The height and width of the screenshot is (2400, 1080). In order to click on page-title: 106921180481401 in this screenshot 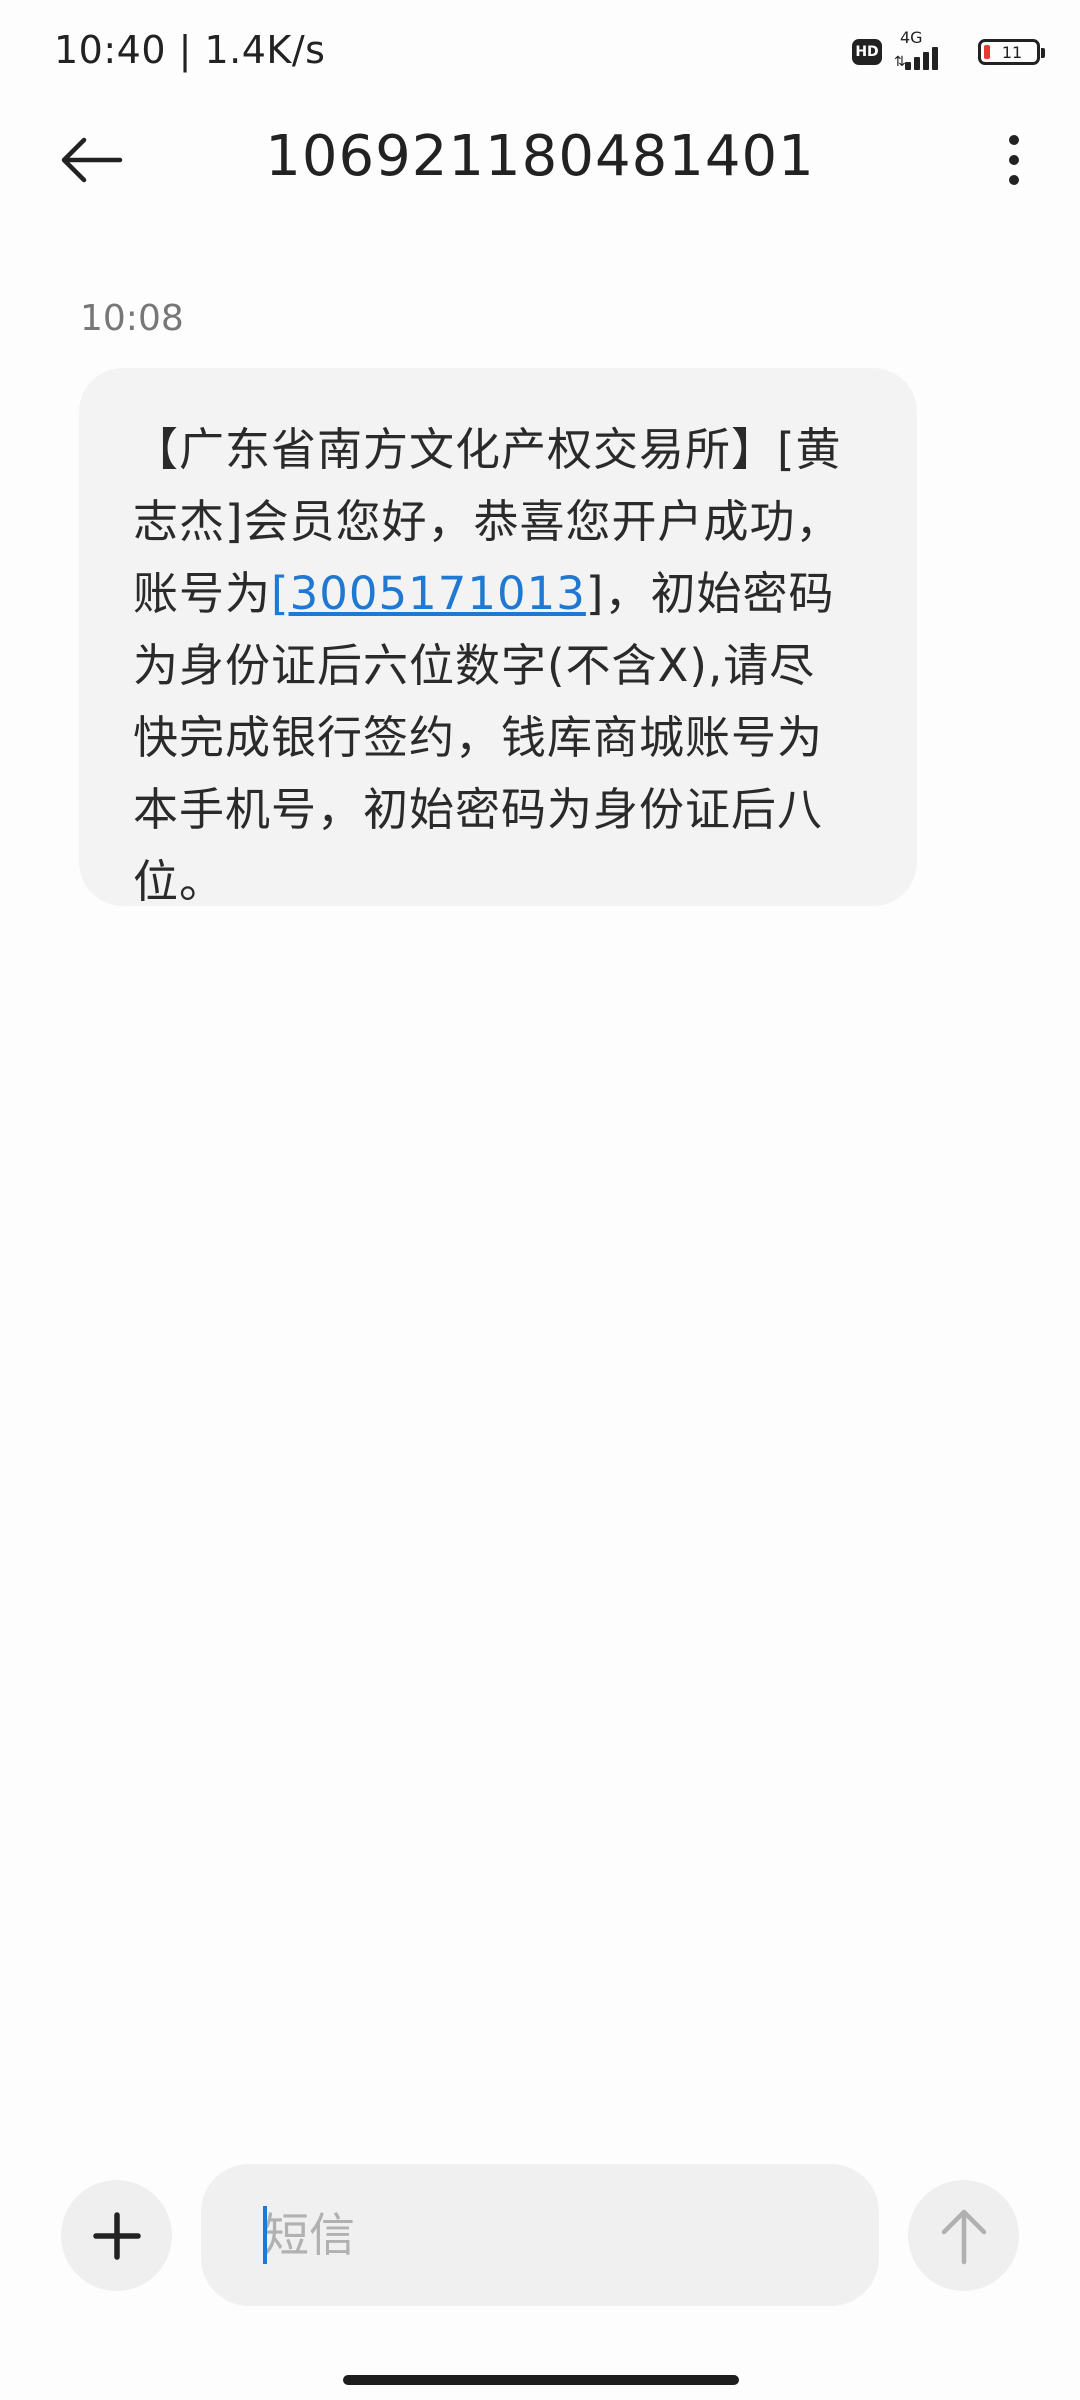, I will do `click(540, 156)`.